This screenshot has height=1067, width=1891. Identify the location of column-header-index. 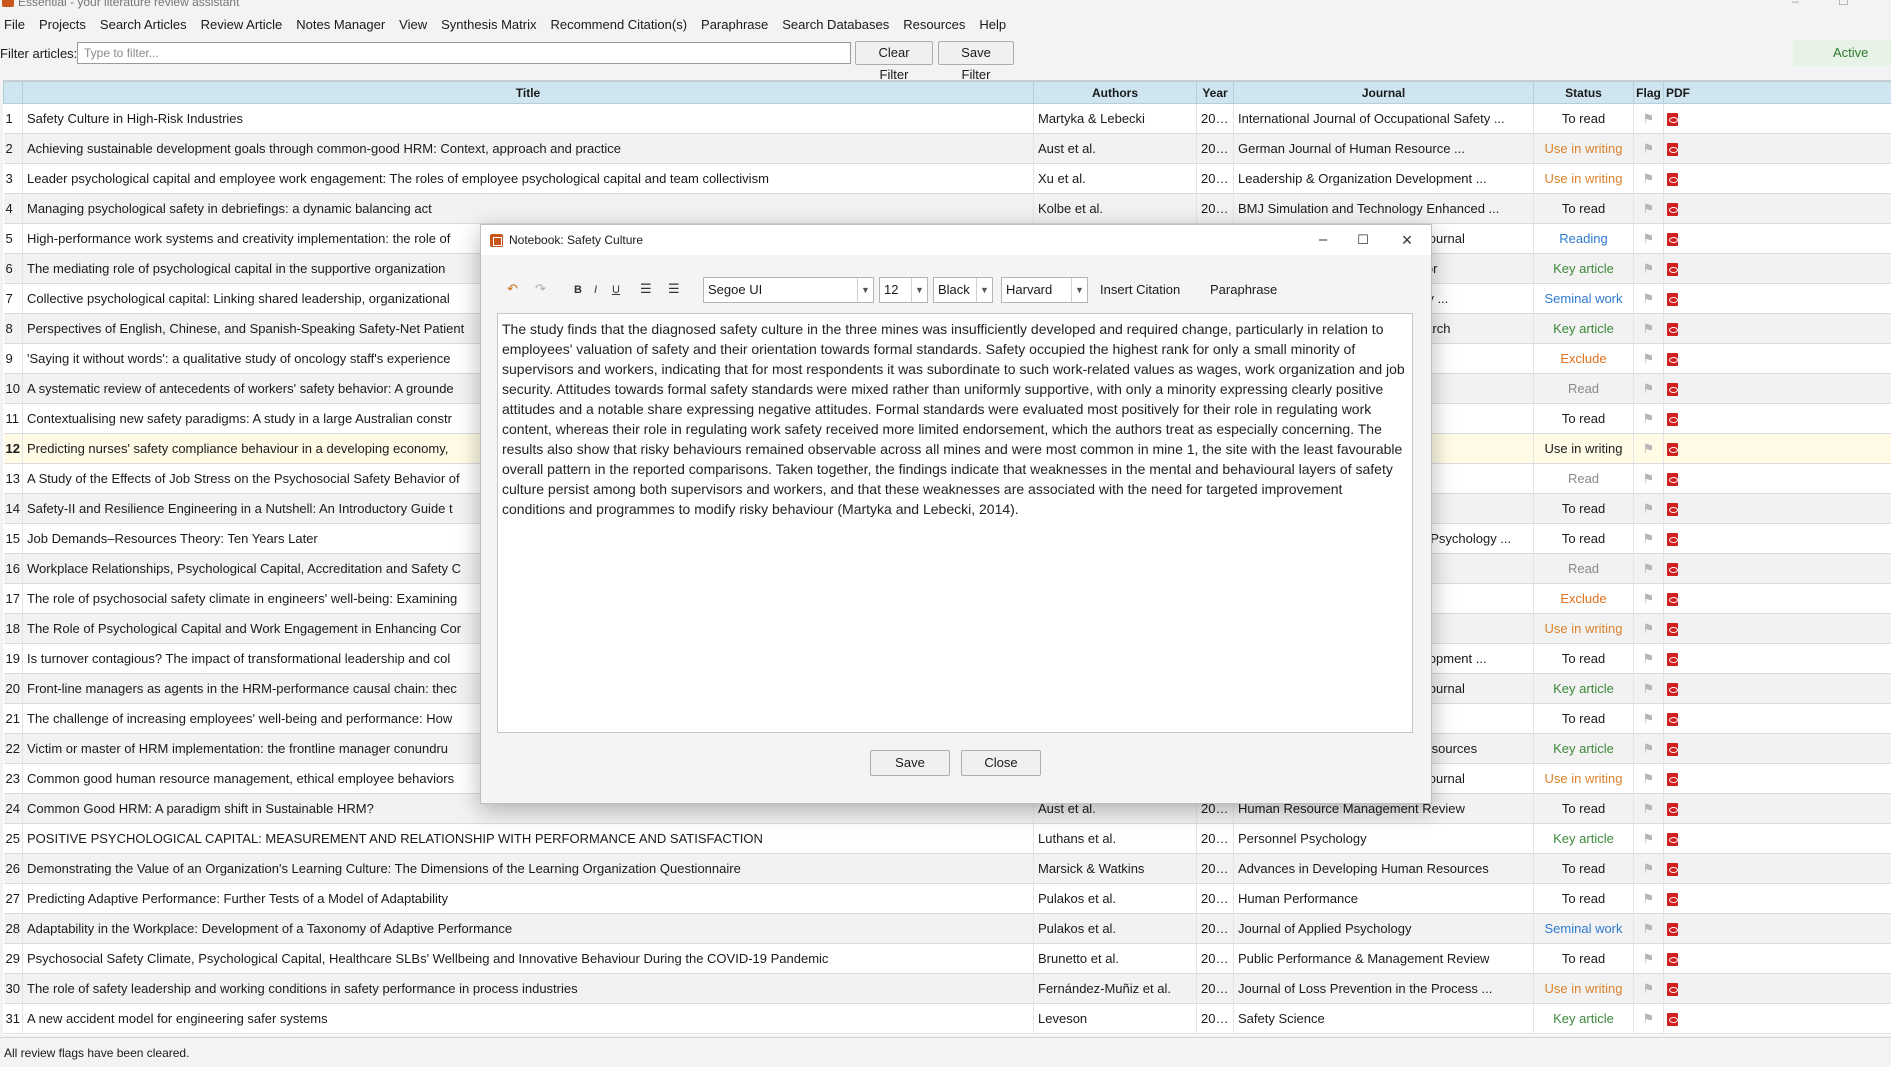
(13, 92).